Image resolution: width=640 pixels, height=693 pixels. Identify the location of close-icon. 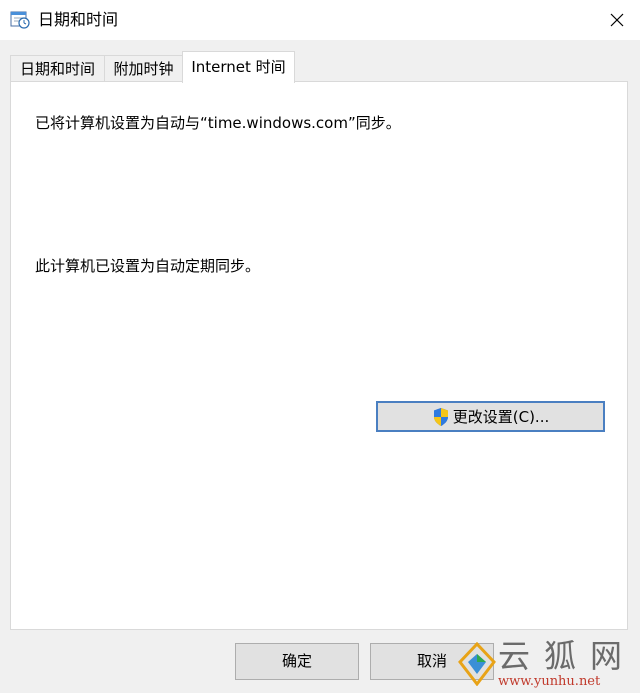
(617, 20).